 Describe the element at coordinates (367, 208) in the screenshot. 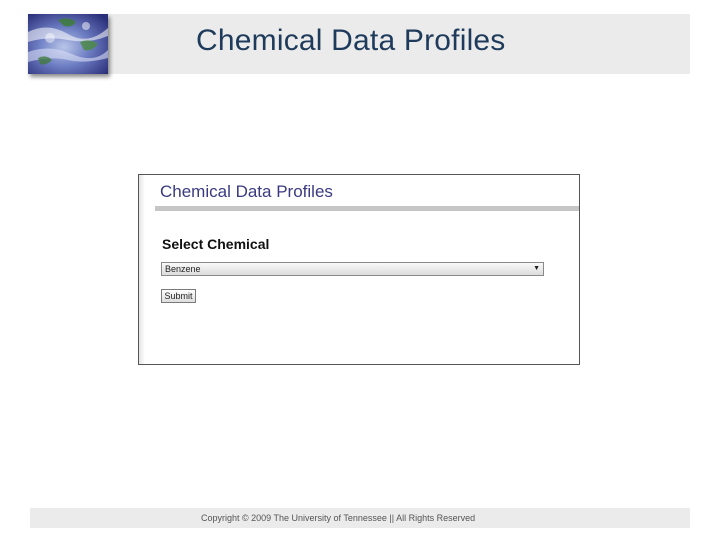

I see `heading-divider` at that location.